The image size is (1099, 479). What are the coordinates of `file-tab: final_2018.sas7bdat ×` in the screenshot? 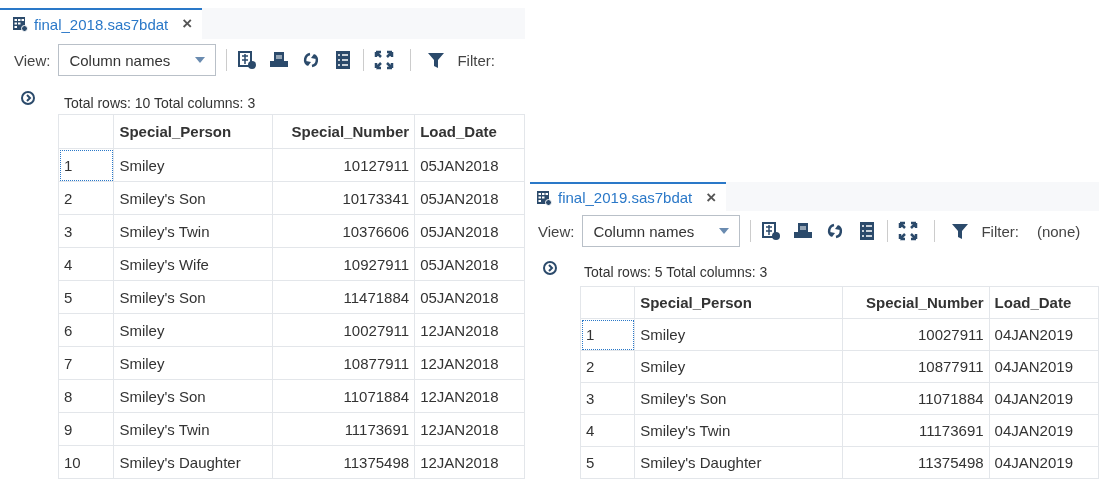 It's located at (101, 23).